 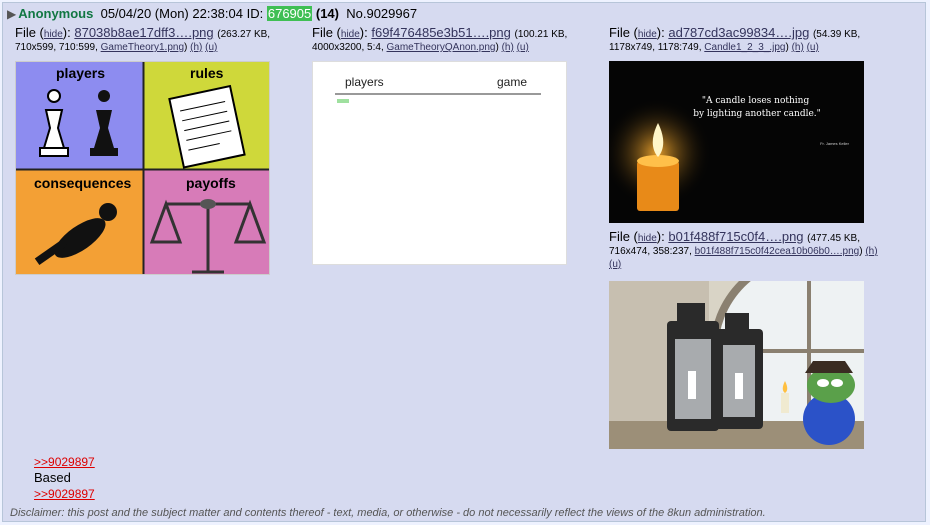 I want to click on post-body: >>9029897 Based >>9029897, so click(x=64, y=478).